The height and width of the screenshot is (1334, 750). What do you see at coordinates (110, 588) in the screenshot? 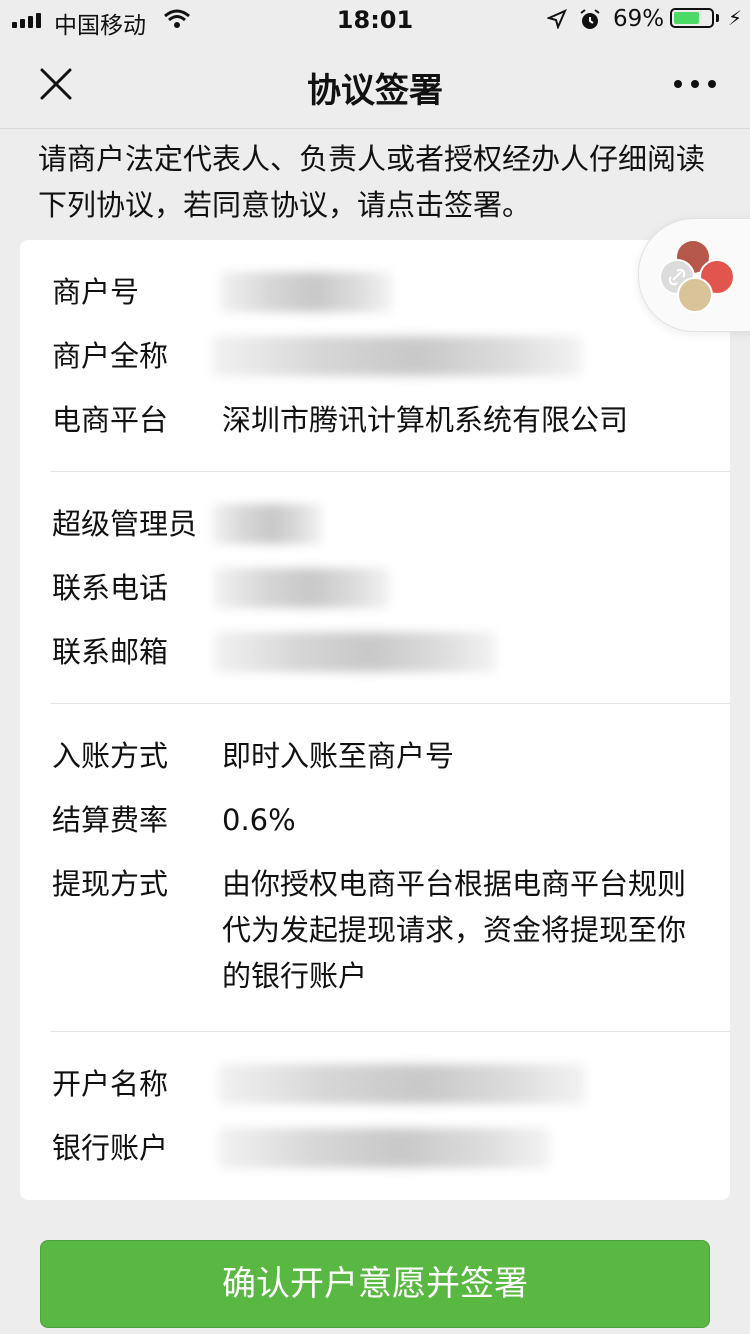
I see `phone-label: 联系电话` at bounding box center [110, 588].